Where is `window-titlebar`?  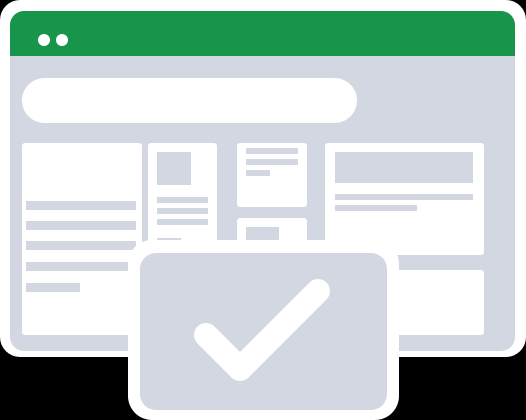 window-titlebar is located at coordinates (262, 33).